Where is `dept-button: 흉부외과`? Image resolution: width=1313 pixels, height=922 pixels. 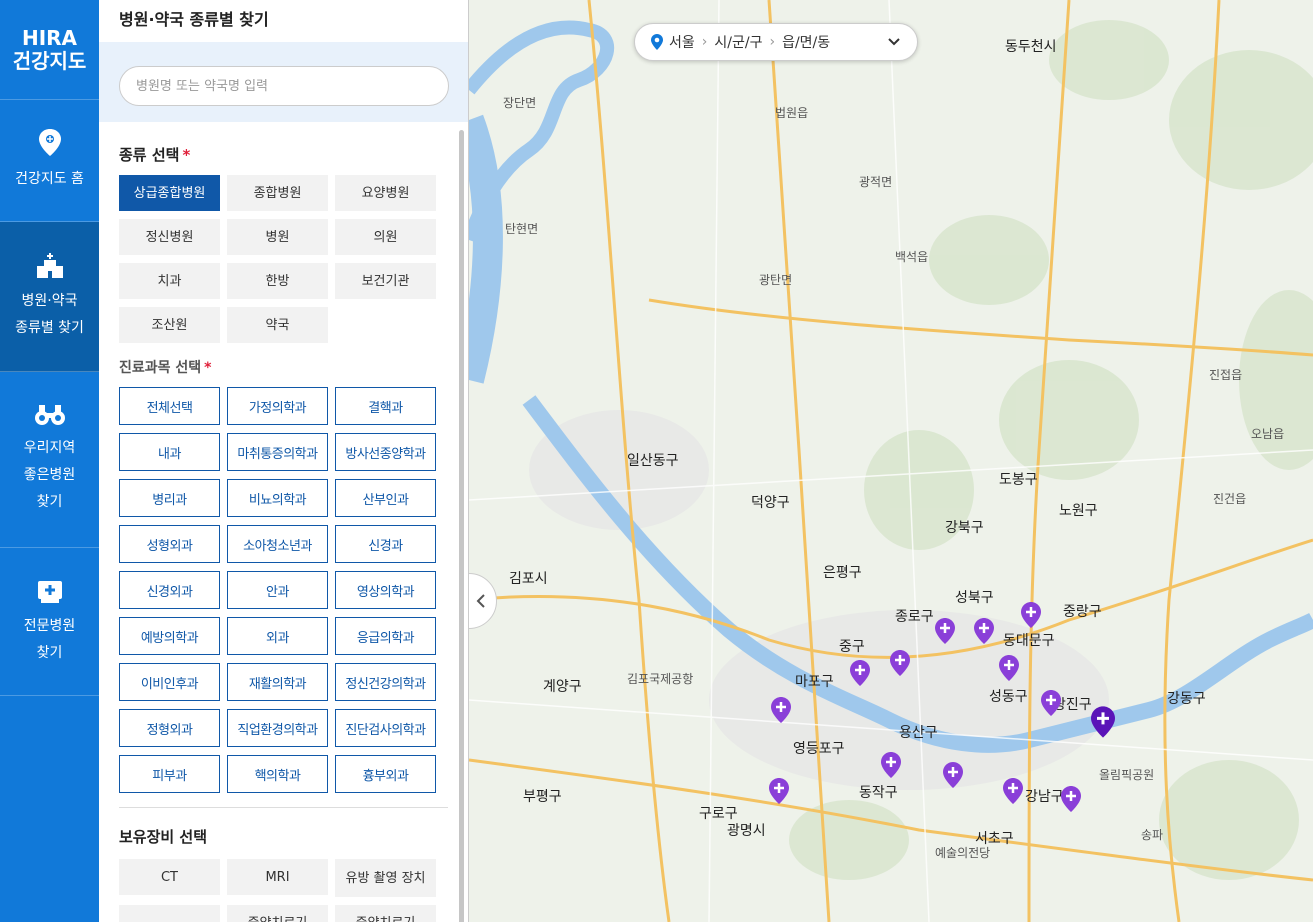
dept-button: 흉부외과 is located at coordinates (385, 774).